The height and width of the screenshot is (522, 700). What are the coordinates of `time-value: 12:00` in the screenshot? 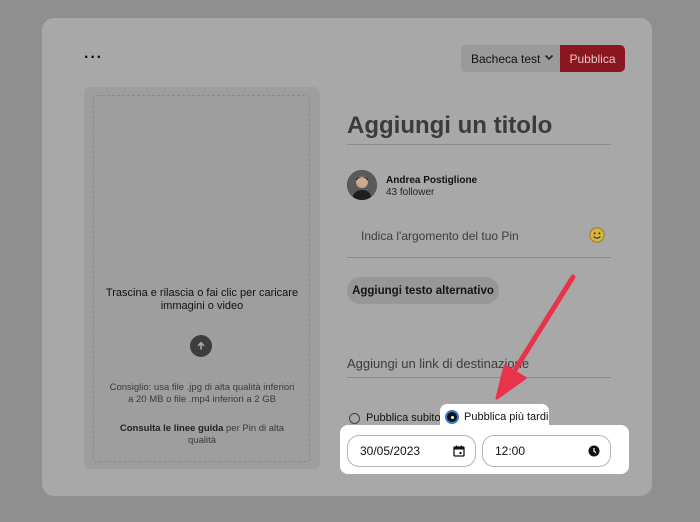 It's located at (510, 451).